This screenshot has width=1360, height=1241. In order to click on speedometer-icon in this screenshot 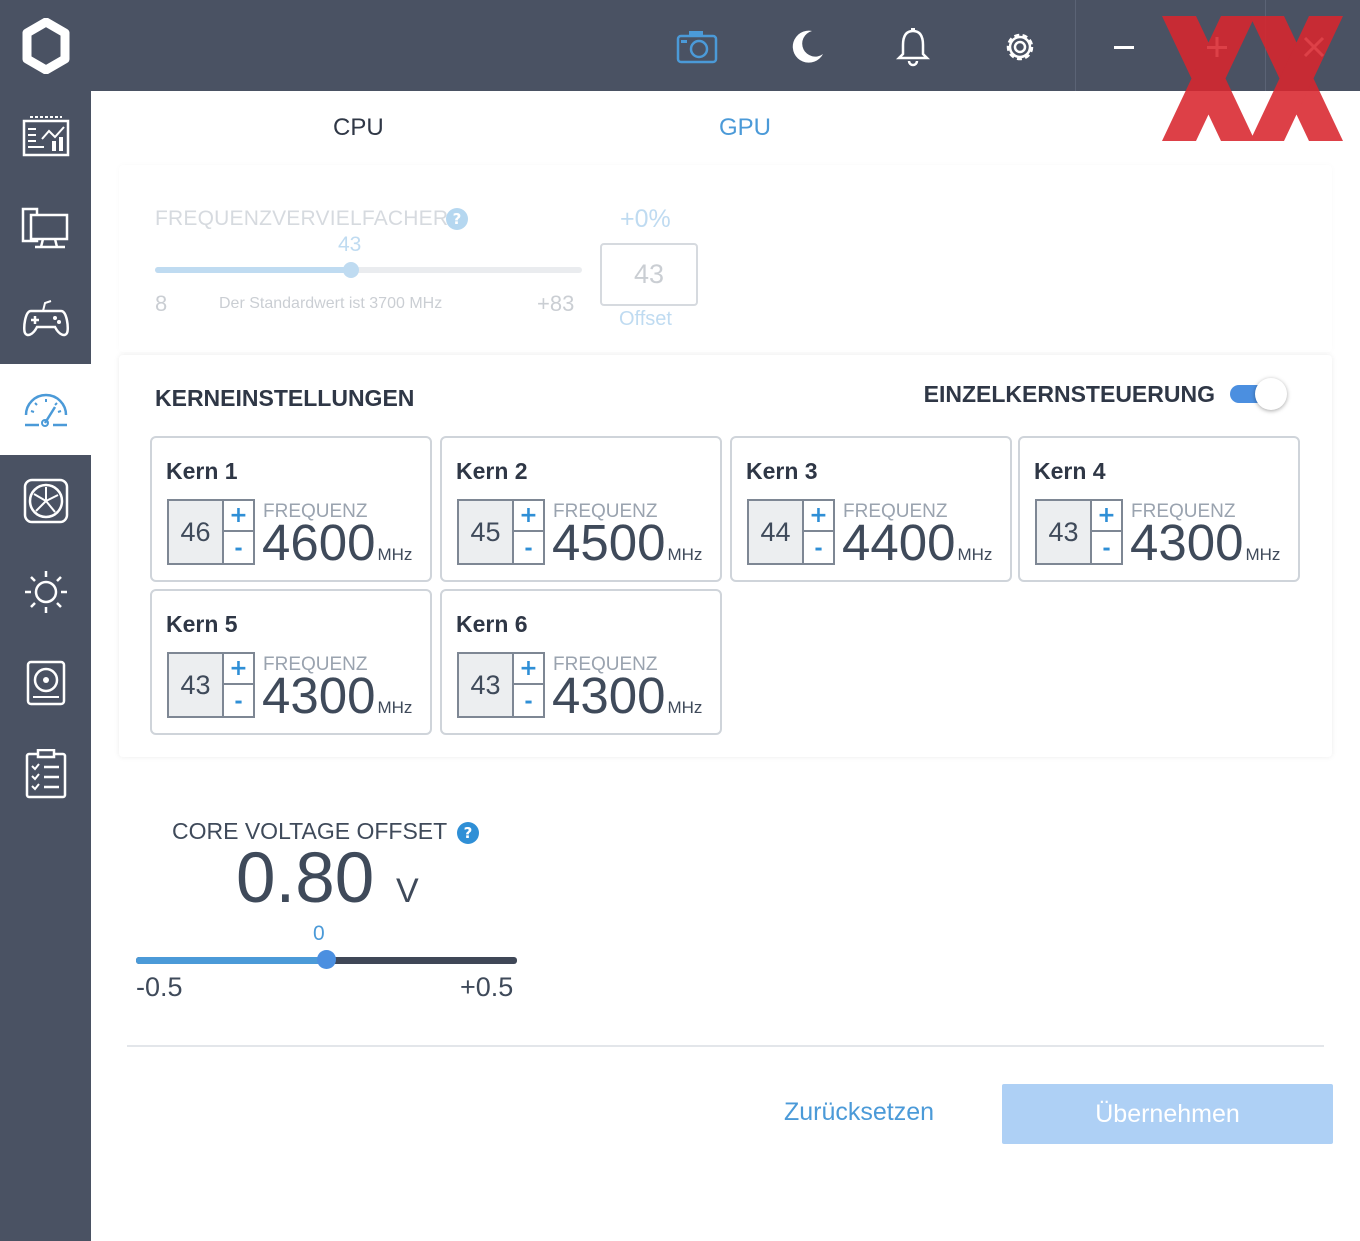, I will do `click(45, 410)`.